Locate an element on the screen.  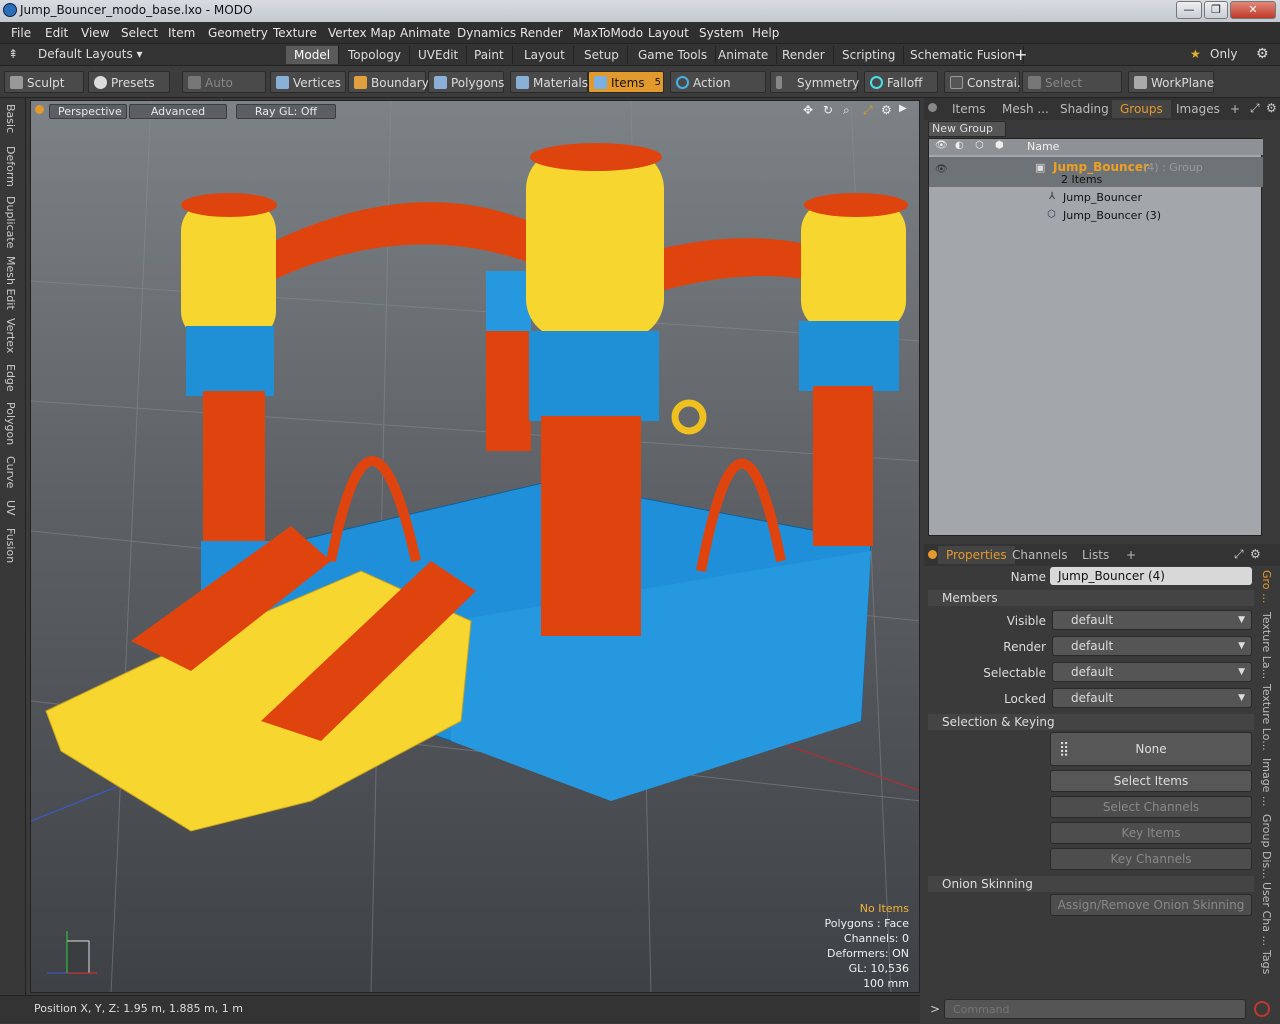
locked-dropdown: default ▼ is located at coordinates (1152, 698).